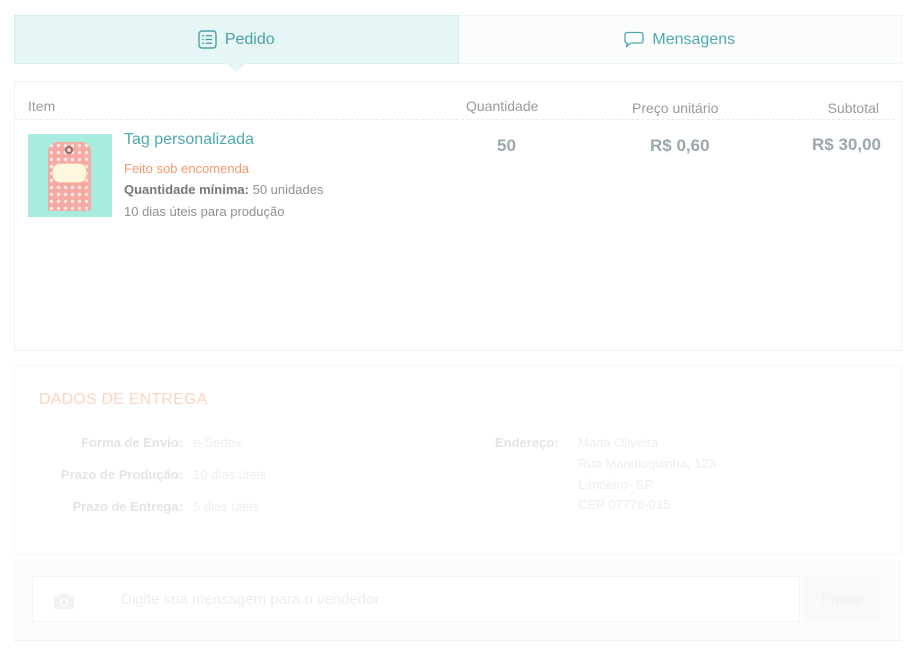  I want to click on delivery-time-label: Prazo de Entrega:, so click(127, 506).